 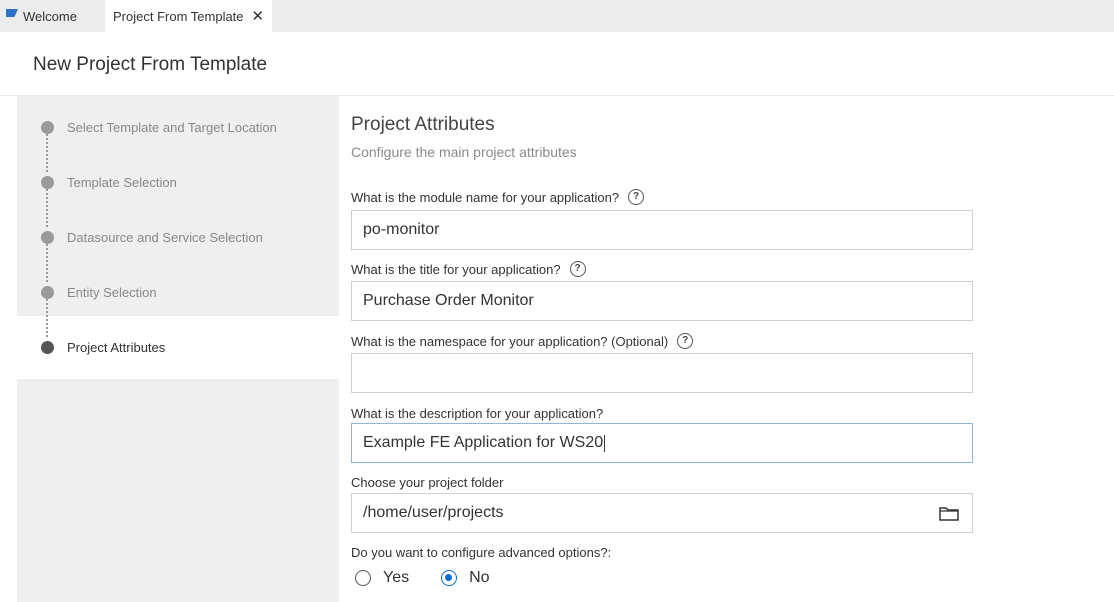 What do you see at coordinates (122, 182) in the screenshot?
I see `step-label: Template Selection` at bounding box center [122, 182].